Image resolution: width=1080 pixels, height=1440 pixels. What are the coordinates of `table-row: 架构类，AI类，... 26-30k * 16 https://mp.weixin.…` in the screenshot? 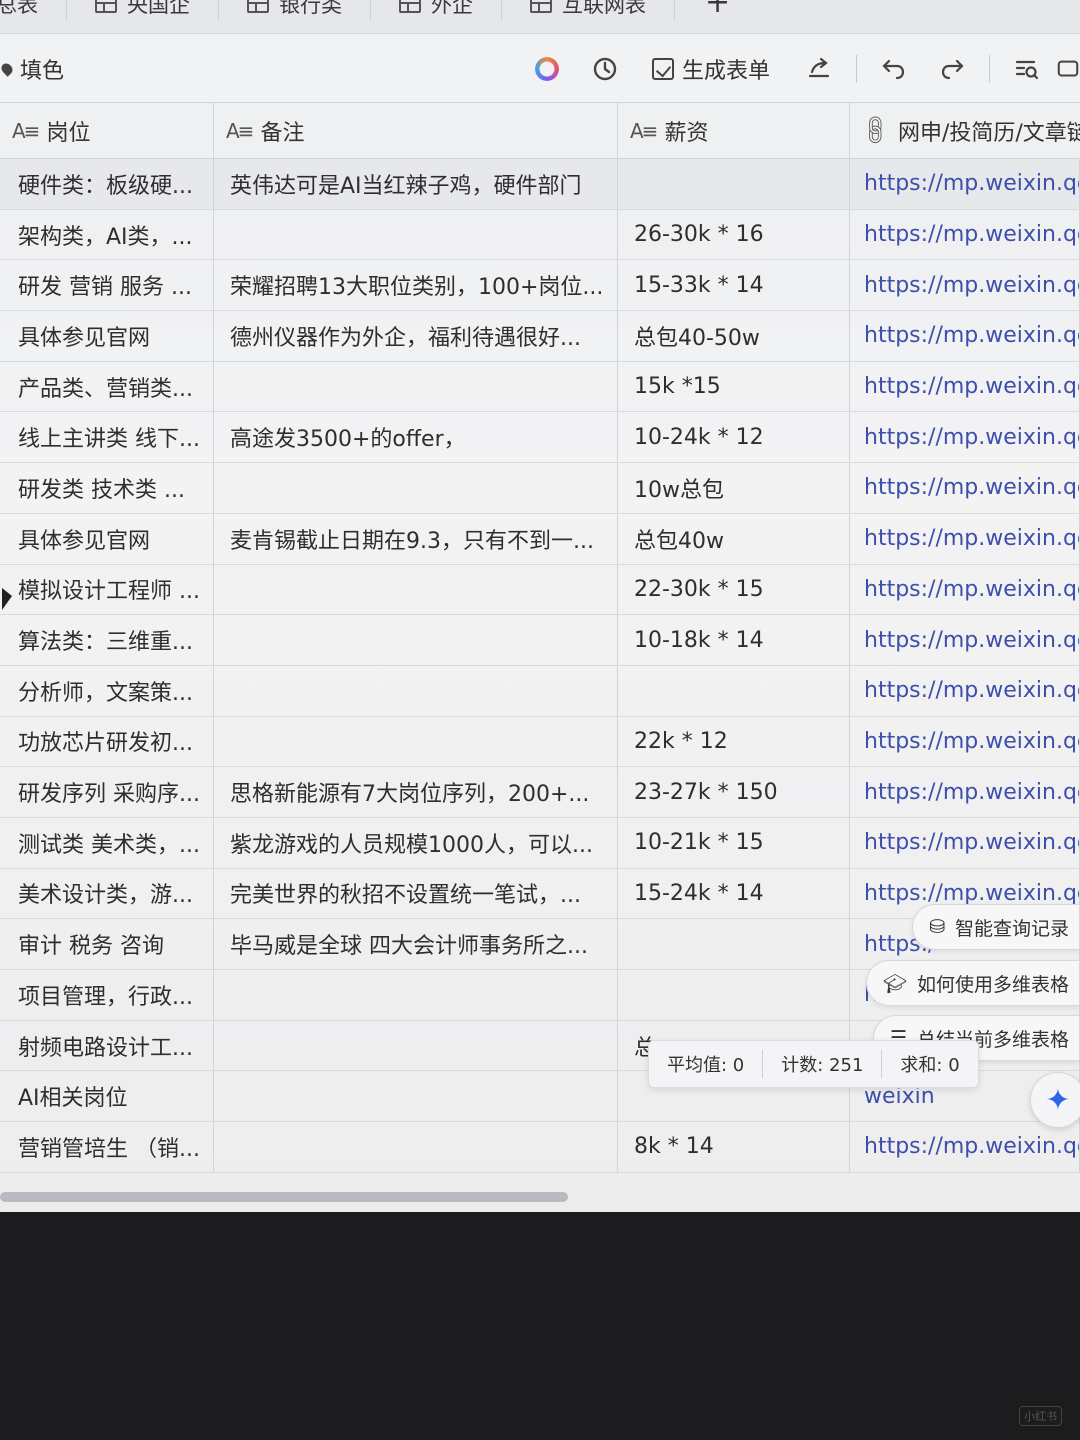 It's located at (540, 235).